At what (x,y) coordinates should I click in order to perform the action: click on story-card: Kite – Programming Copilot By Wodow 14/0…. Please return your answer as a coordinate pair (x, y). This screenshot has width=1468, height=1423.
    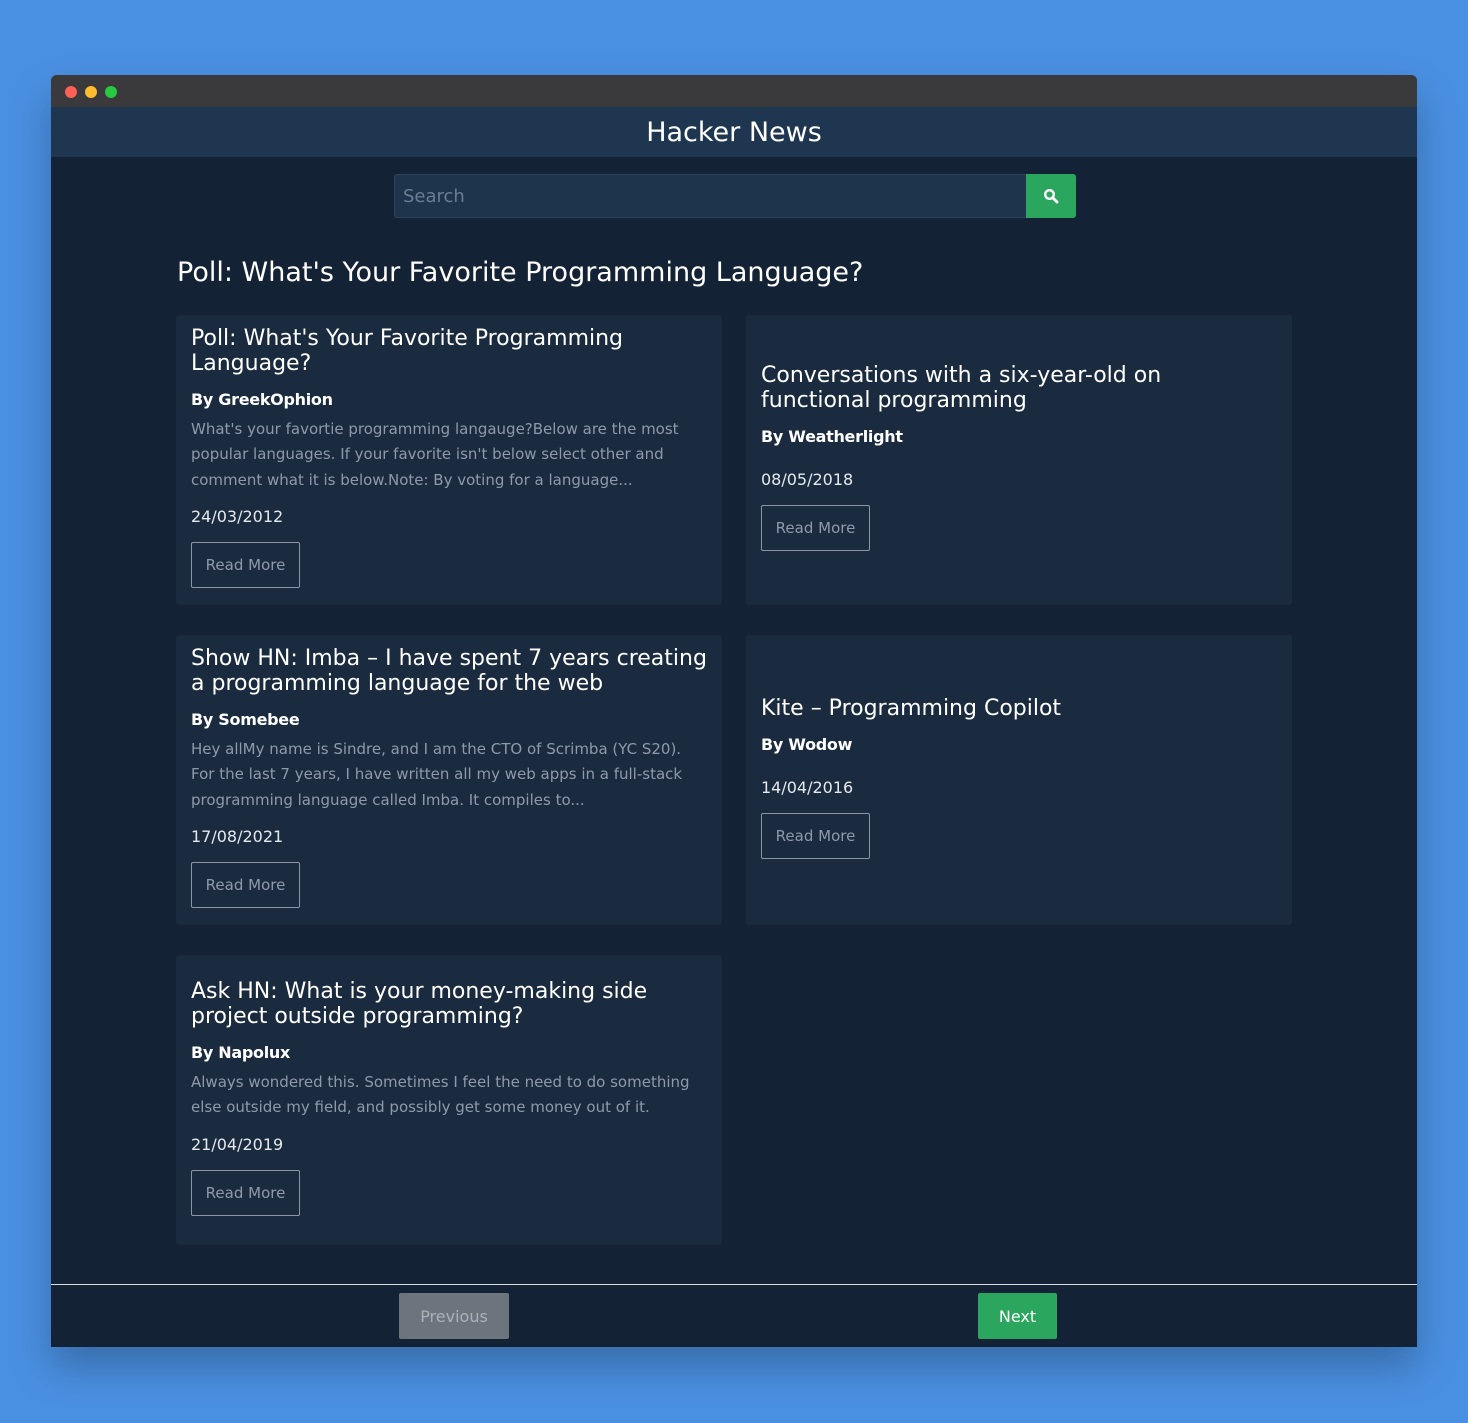
    Looking at the image, I should click on (1019, 780).